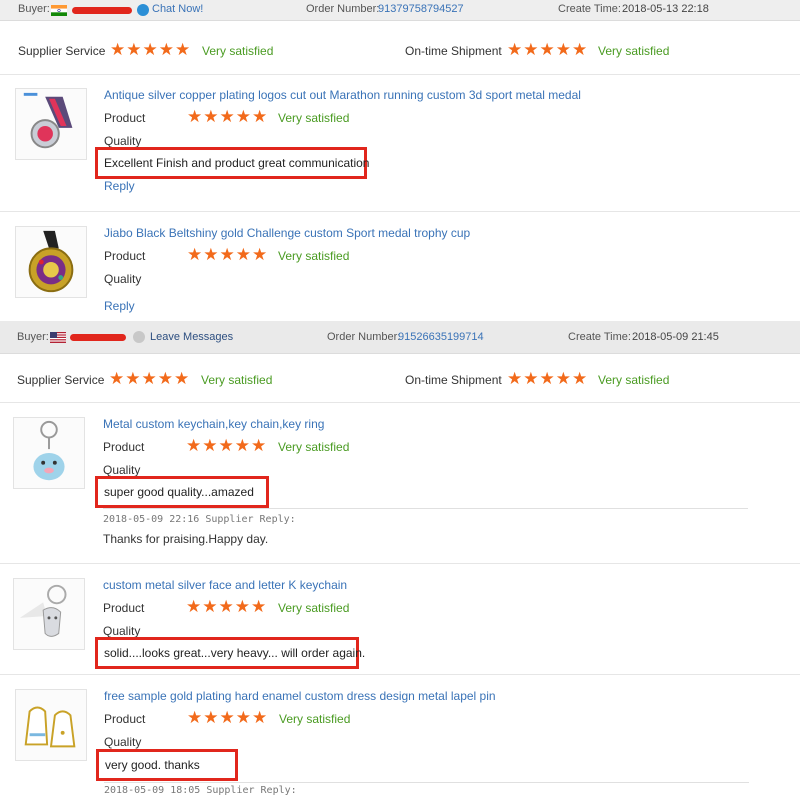 The width and height of the screenshot is (800, 800). Describe the element at coordinates (213, 424) in the screenshot. I see `product-title-link: Metal custom keychain,key chain,key ring` at that location.